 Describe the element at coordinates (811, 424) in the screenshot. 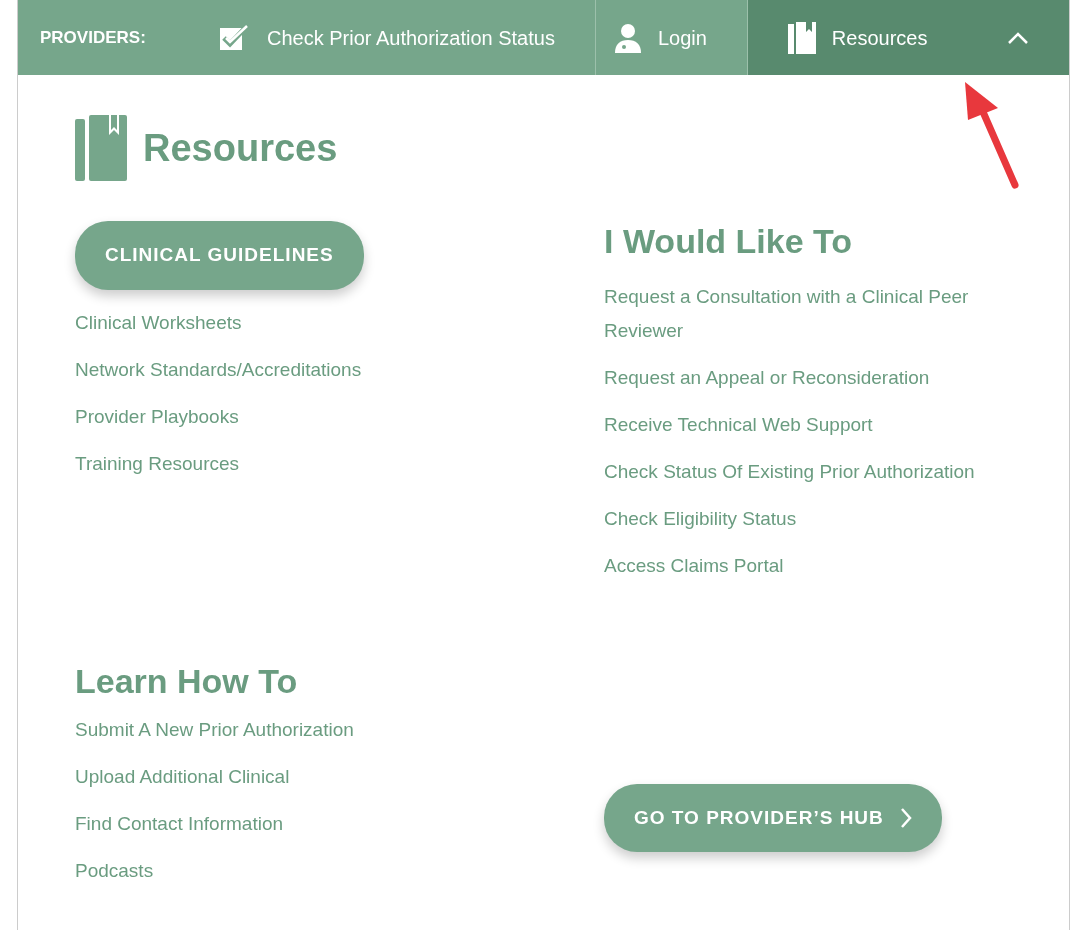

I see `action-link: Receive Technical Web Support` at that location.